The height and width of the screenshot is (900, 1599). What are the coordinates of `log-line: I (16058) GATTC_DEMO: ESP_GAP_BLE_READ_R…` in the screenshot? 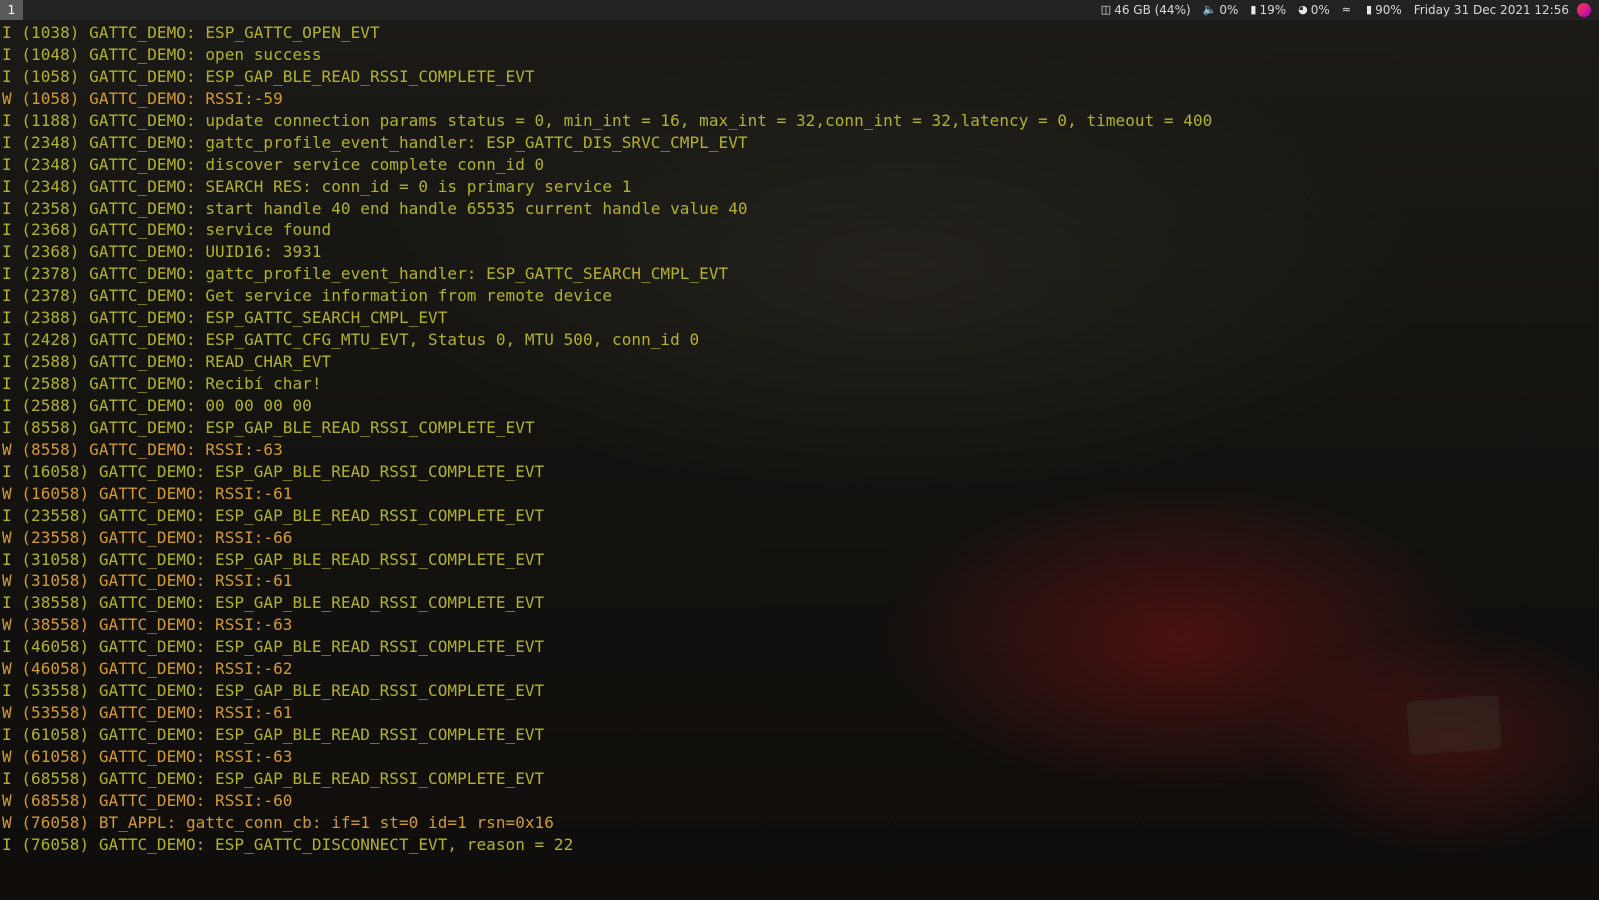 It's located at (273, 471).